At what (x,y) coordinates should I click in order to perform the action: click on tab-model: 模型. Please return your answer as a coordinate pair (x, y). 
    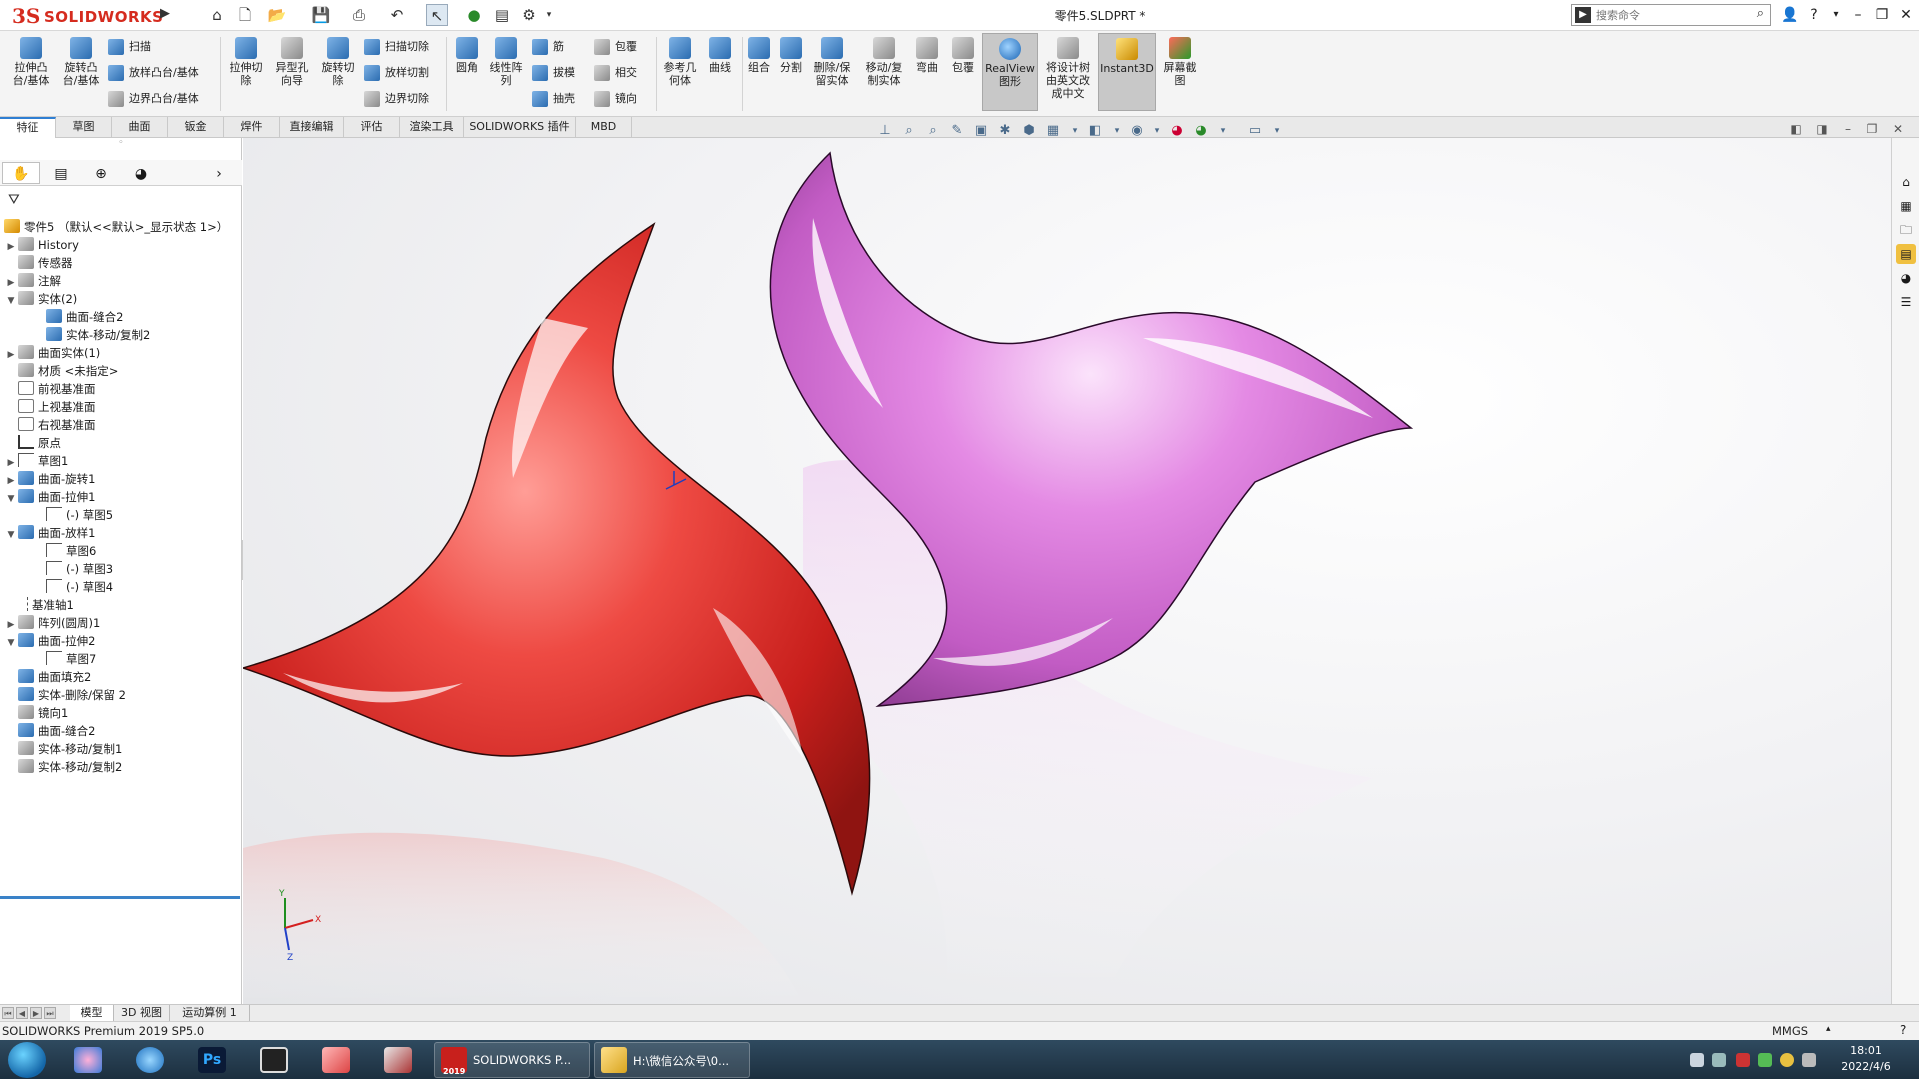
    Looking at the image, I should click on (92, 1013).